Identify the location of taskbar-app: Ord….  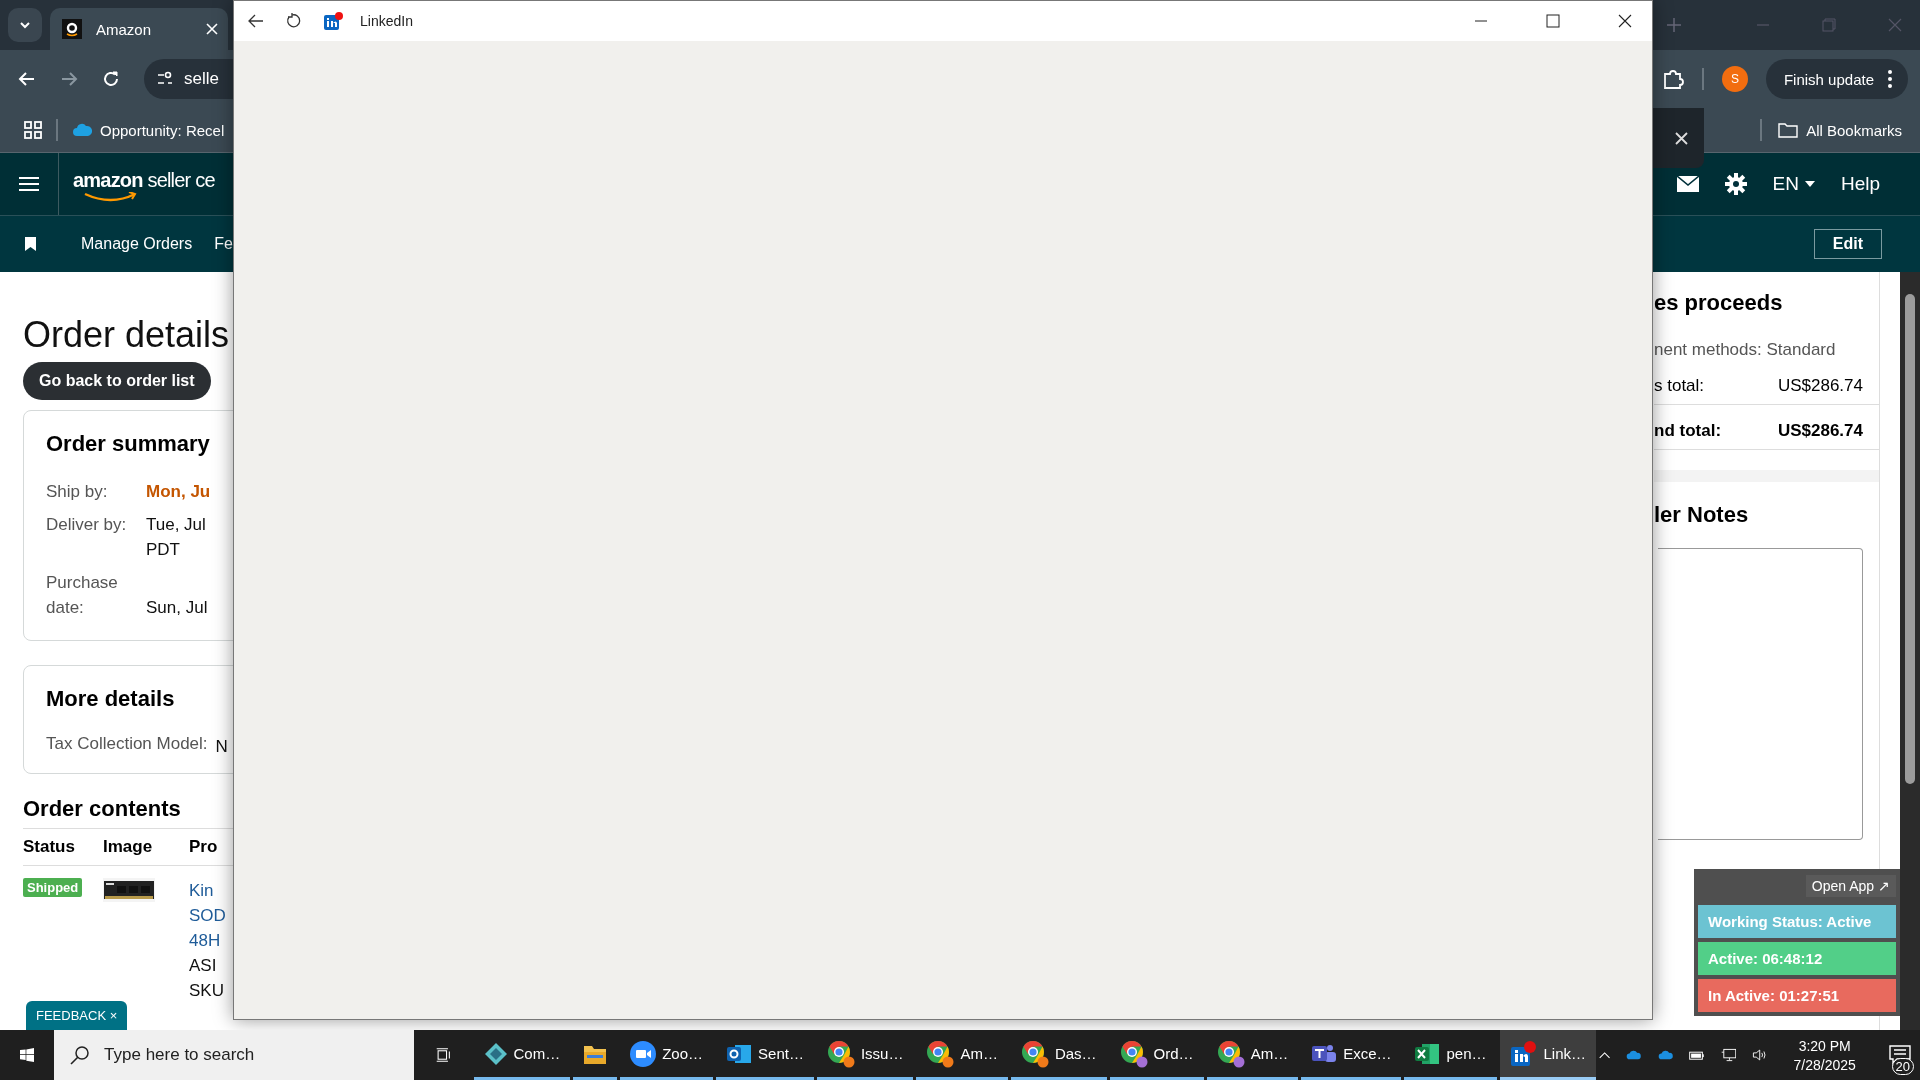
(1156, 1055).